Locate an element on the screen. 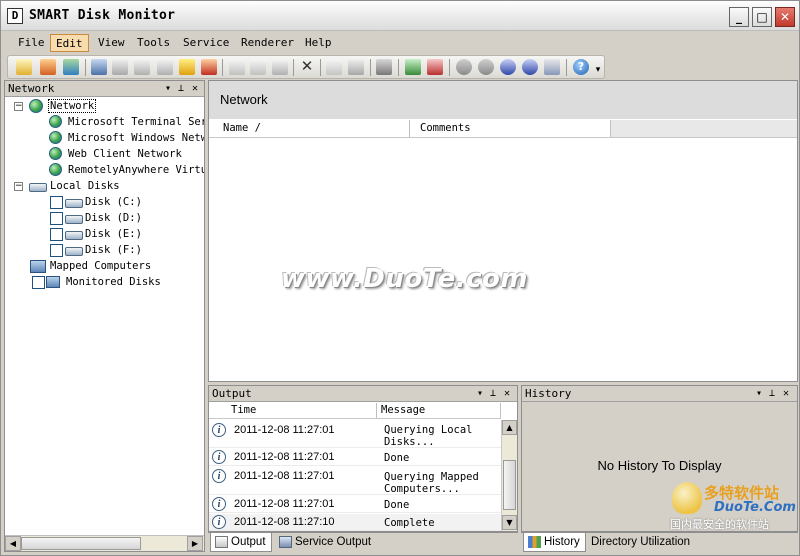 The width and height of the screenshot is (800, 556). network-icon is located at coordinates (55, 169).